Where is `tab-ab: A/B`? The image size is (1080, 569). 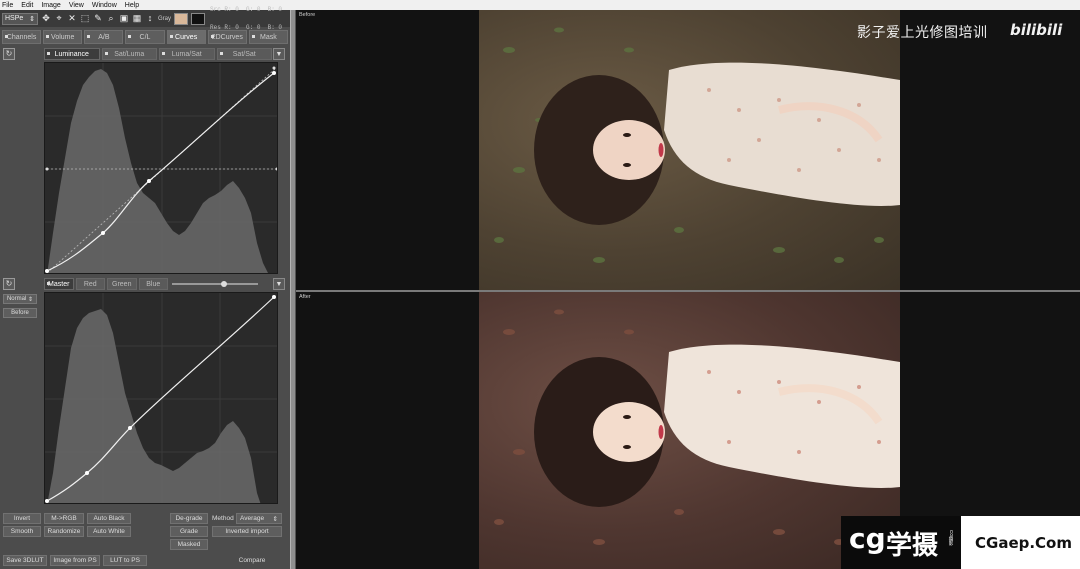
tab-ab: A/B is located at coordinates (104, 37).